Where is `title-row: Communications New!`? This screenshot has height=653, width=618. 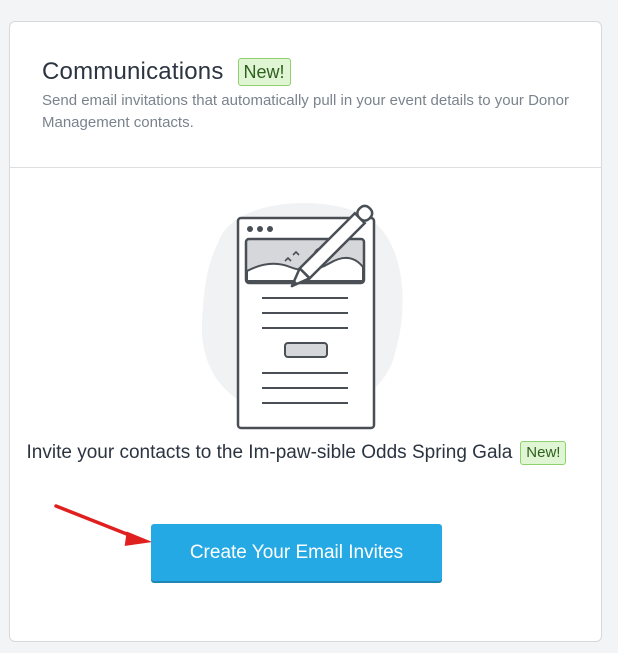
title-row: Communications New! is located at coordinates (305, 72).